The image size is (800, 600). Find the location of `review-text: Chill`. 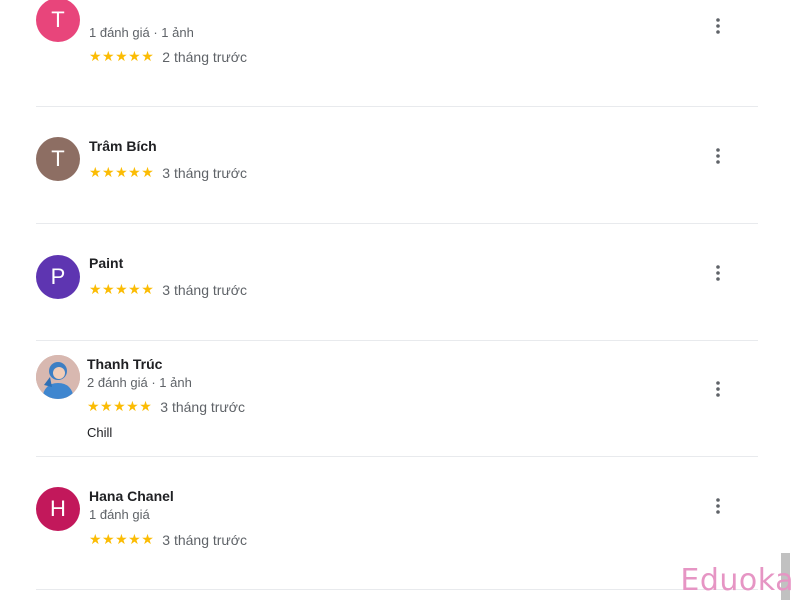

review-text: Chill is located at coordinates (100, 432).